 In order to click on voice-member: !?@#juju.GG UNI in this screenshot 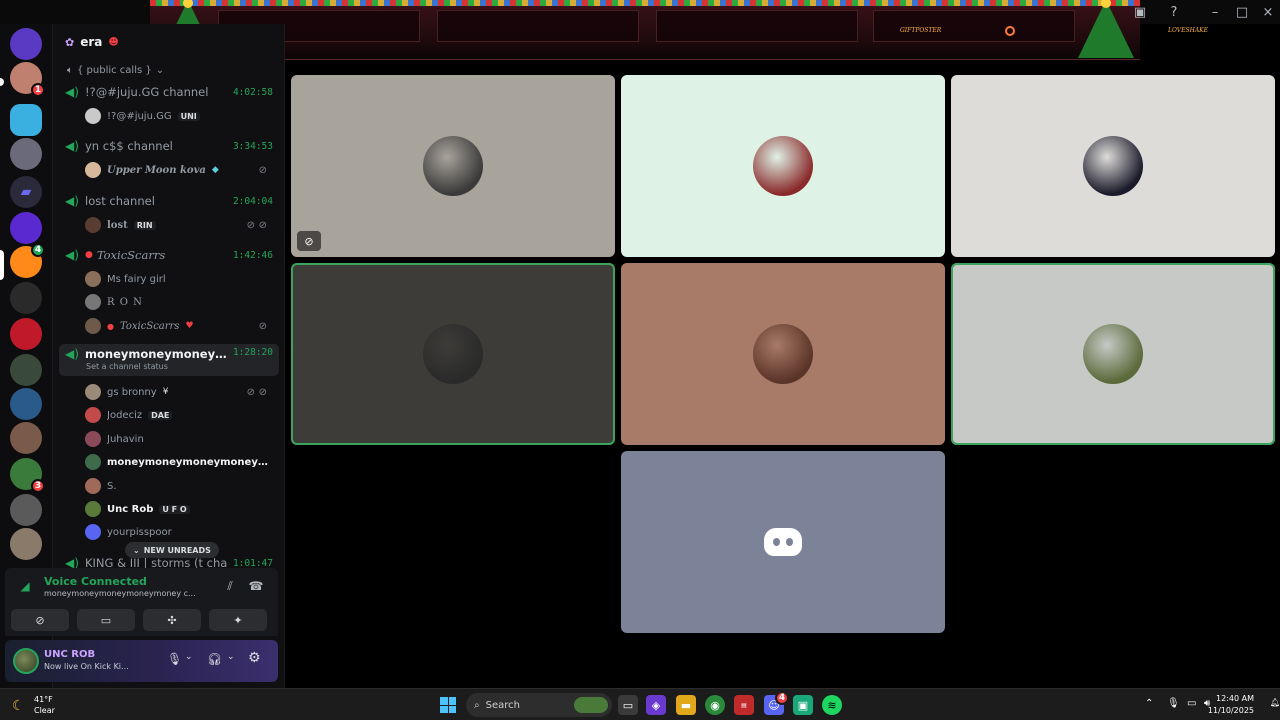, I will do `click(180, 116)`.